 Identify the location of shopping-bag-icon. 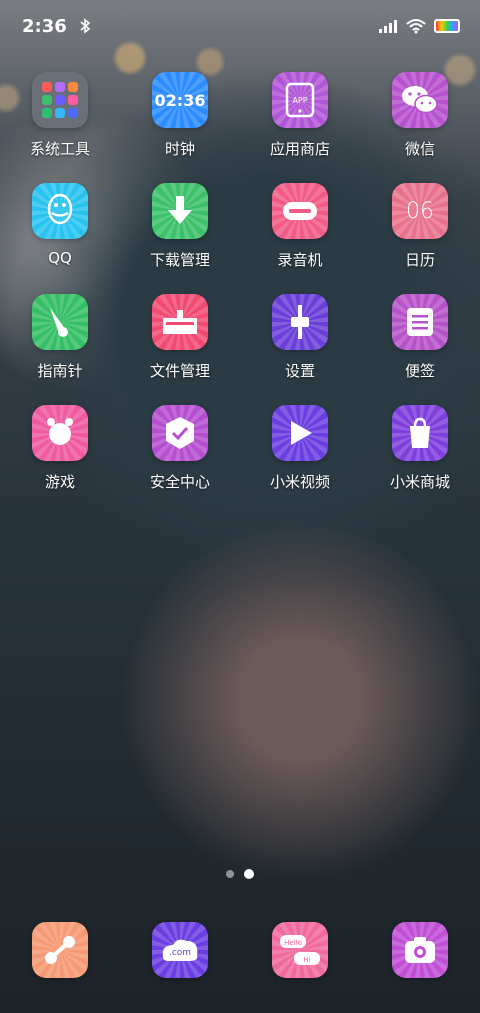
(420, 433).